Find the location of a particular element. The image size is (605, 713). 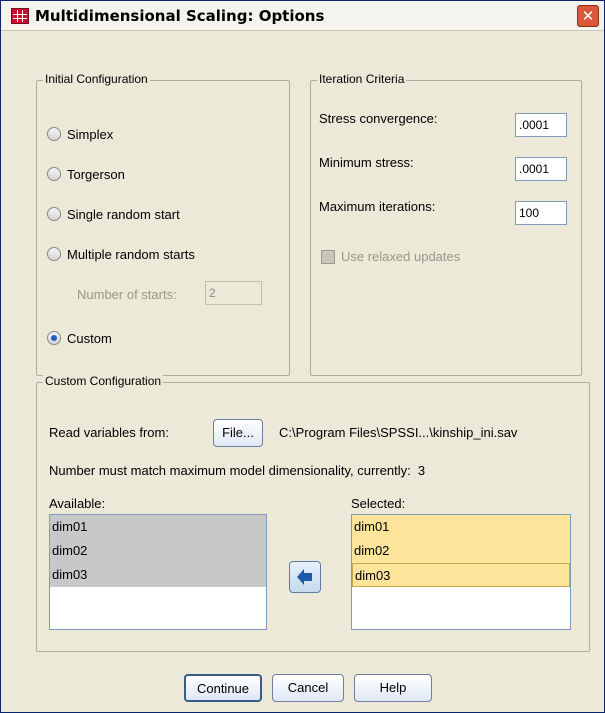

spss-grid-icon is located at coordinates (20, 16).